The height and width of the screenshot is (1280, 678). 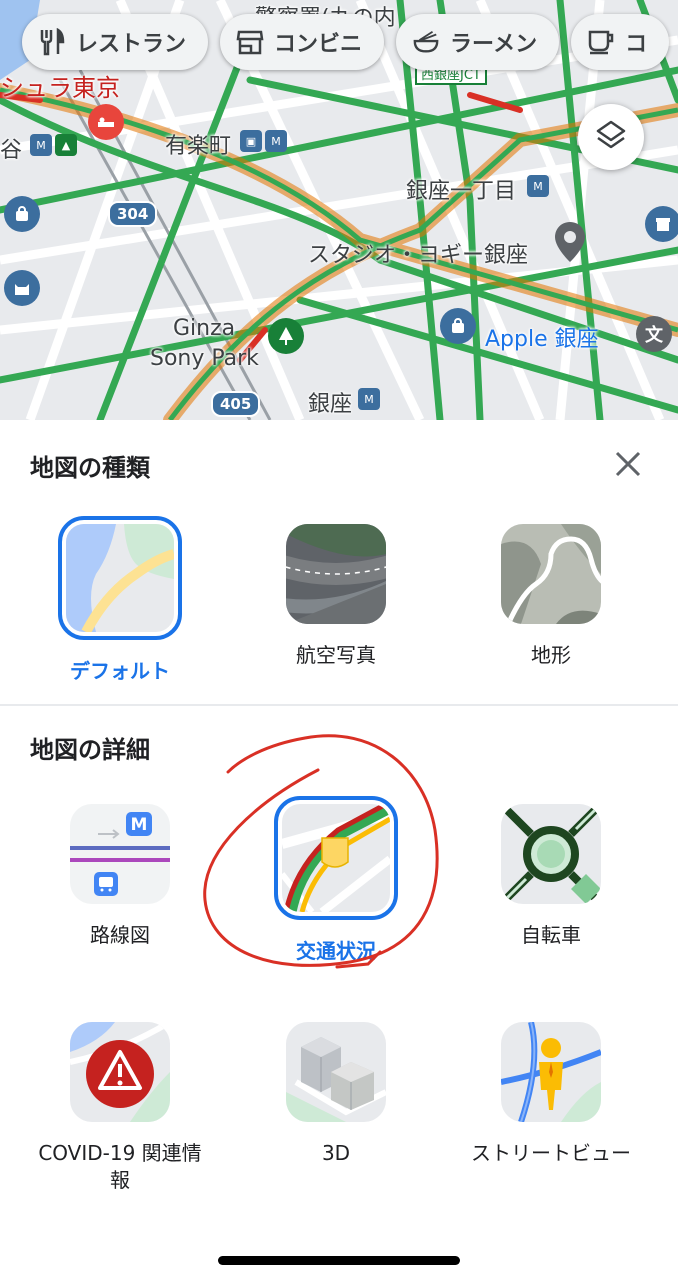 I want to click on streetview-thumbnail, so click(x=551, y=1072).